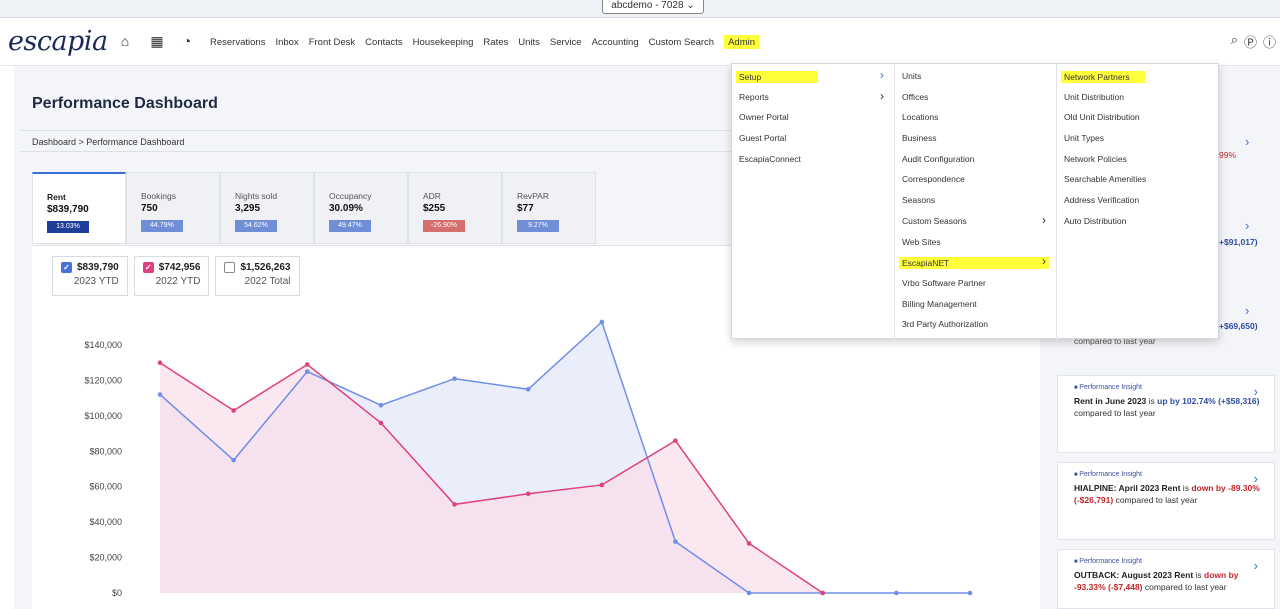 This screenshot has height=609, width=1280. Describe the element at coordinates (58, 41) in the screenshot. I see `escapia-logo: escapia` at that location.